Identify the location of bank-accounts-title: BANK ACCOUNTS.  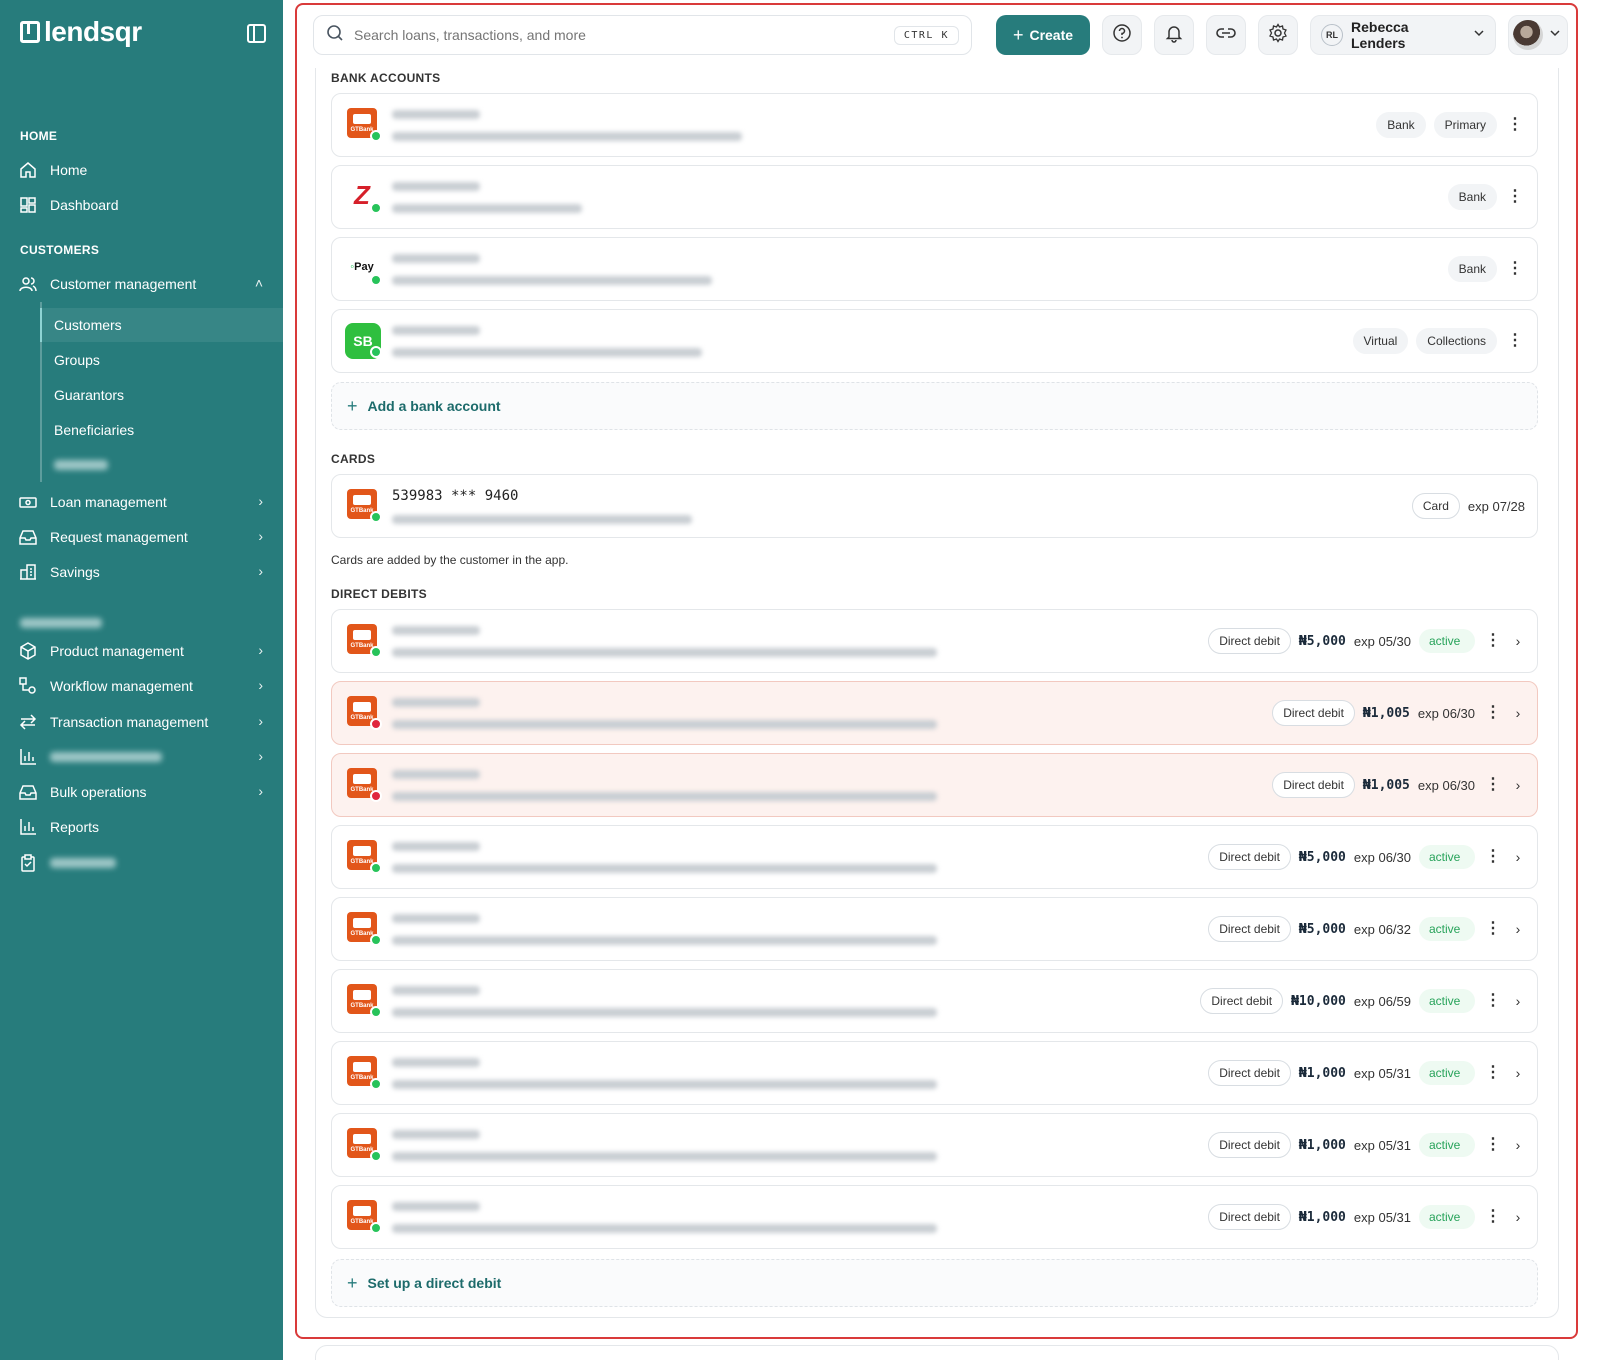
(386, 78).